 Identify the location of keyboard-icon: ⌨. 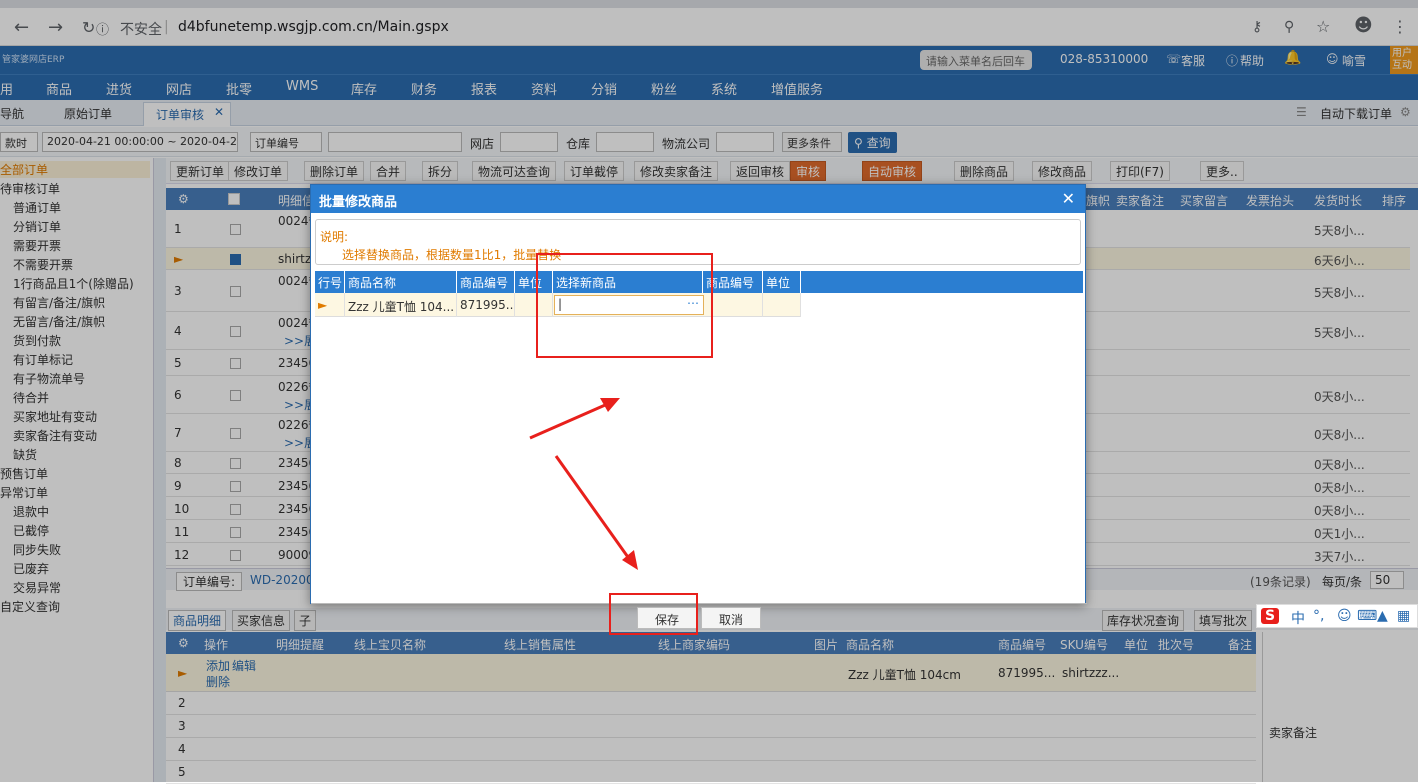
(1367, 616).